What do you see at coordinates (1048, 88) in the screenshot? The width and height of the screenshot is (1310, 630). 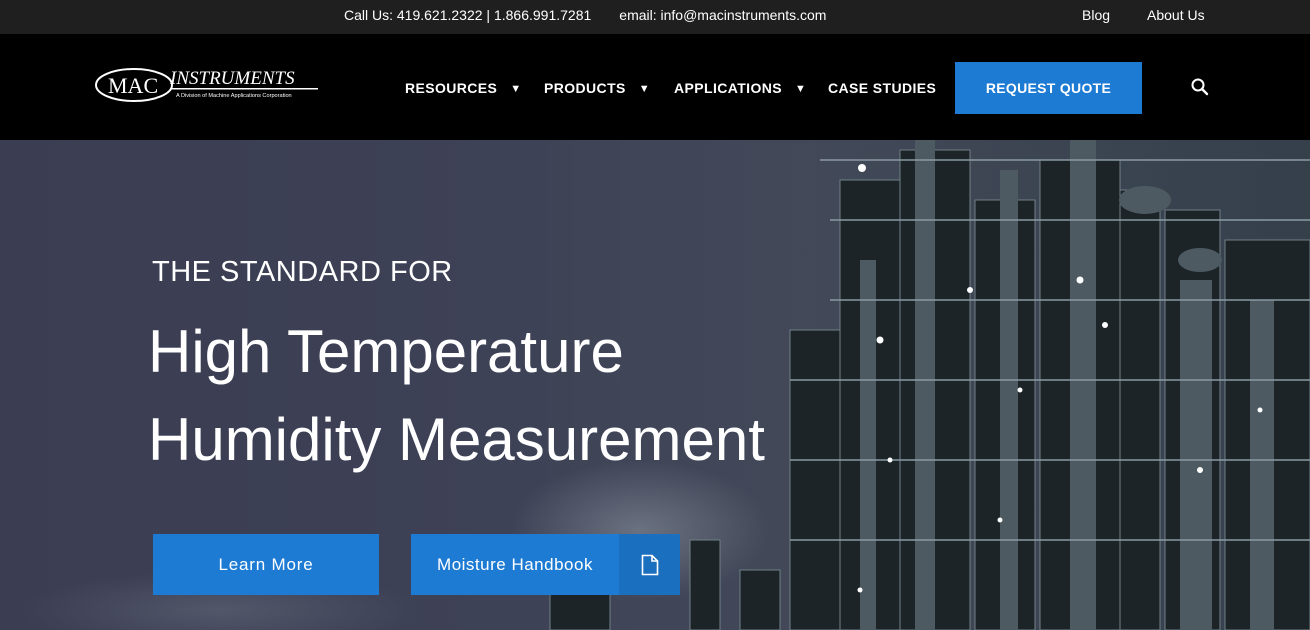 I see `request-quote-button: REQUEST QUOTE` at bounding box center [1048, 88].